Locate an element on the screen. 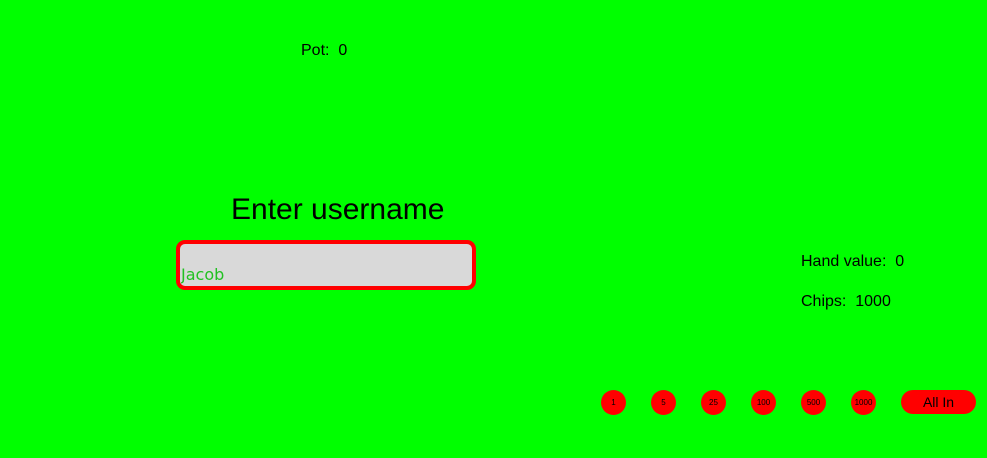 The width and height of the screenshot is (987, 458). username-input is located at coordinates (326, 265).